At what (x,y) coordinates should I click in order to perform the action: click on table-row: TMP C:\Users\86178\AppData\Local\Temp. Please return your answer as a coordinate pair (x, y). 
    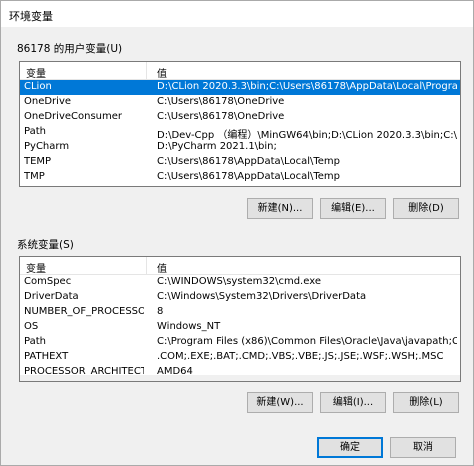
    Looking at the image, I should click on (240, 177).